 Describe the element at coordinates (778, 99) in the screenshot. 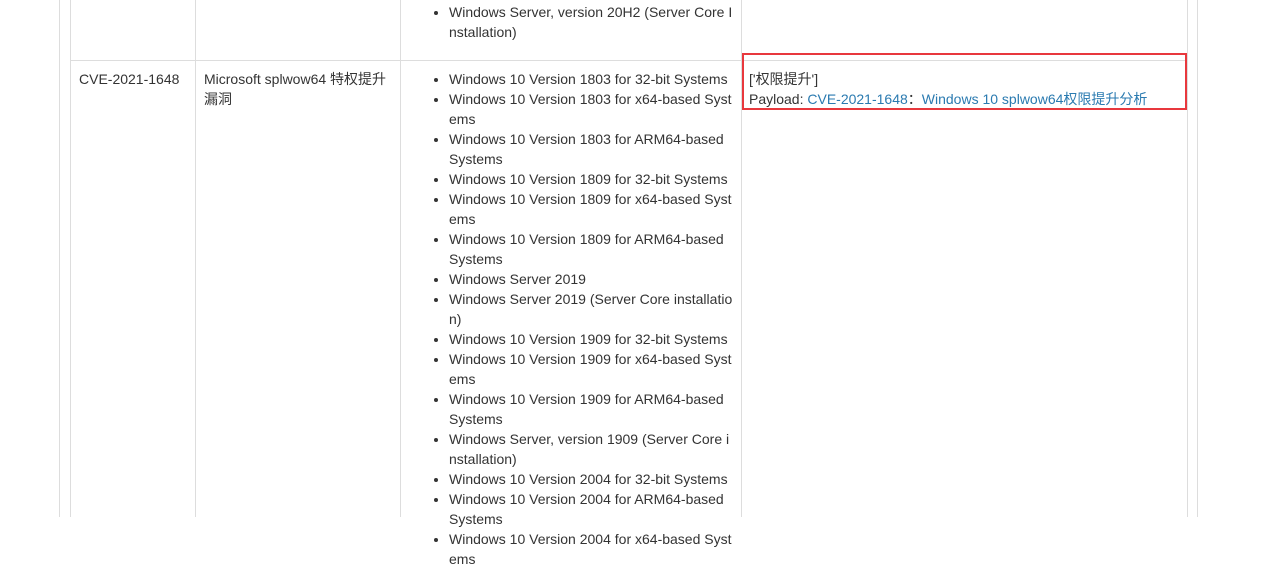

I see `payload-label: Payload:` at that location.